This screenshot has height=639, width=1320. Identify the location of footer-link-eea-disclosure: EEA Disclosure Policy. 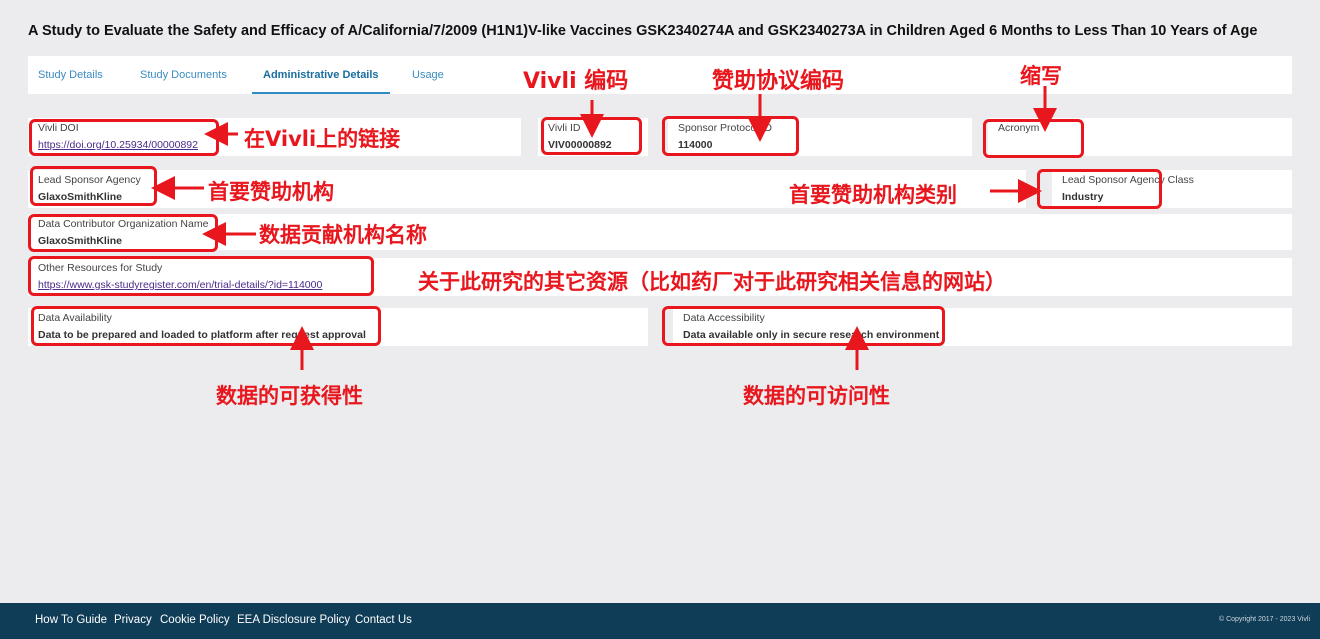
(293, 620).